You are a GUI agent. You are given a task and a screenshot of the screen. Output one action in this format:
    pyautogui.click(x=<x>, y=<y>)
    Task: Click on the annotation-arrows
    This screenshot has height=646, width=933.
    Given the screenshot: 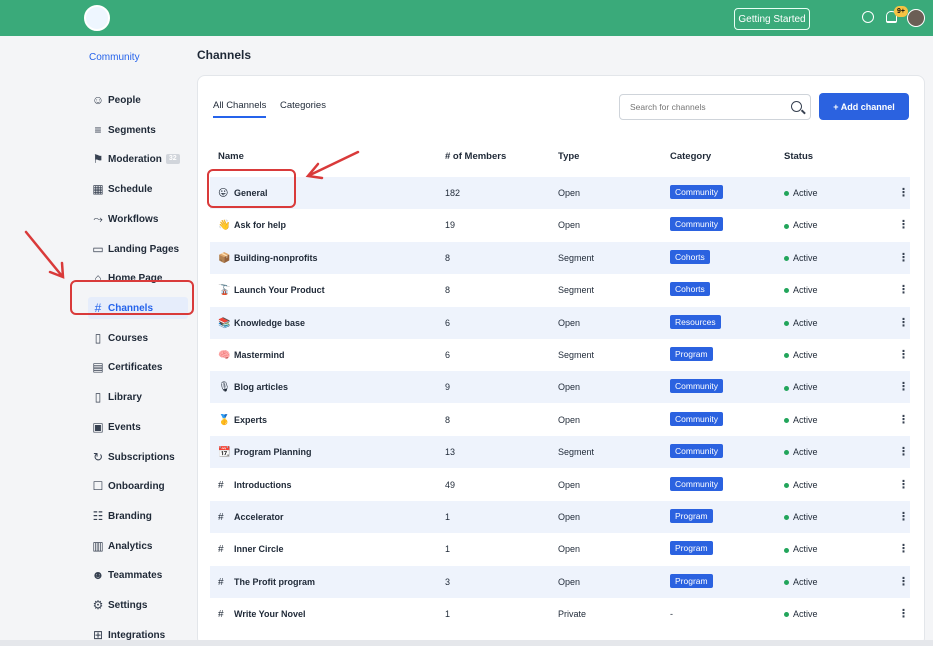 What is the action you would take?
    pyautogui.click(x=192, y=214)
    